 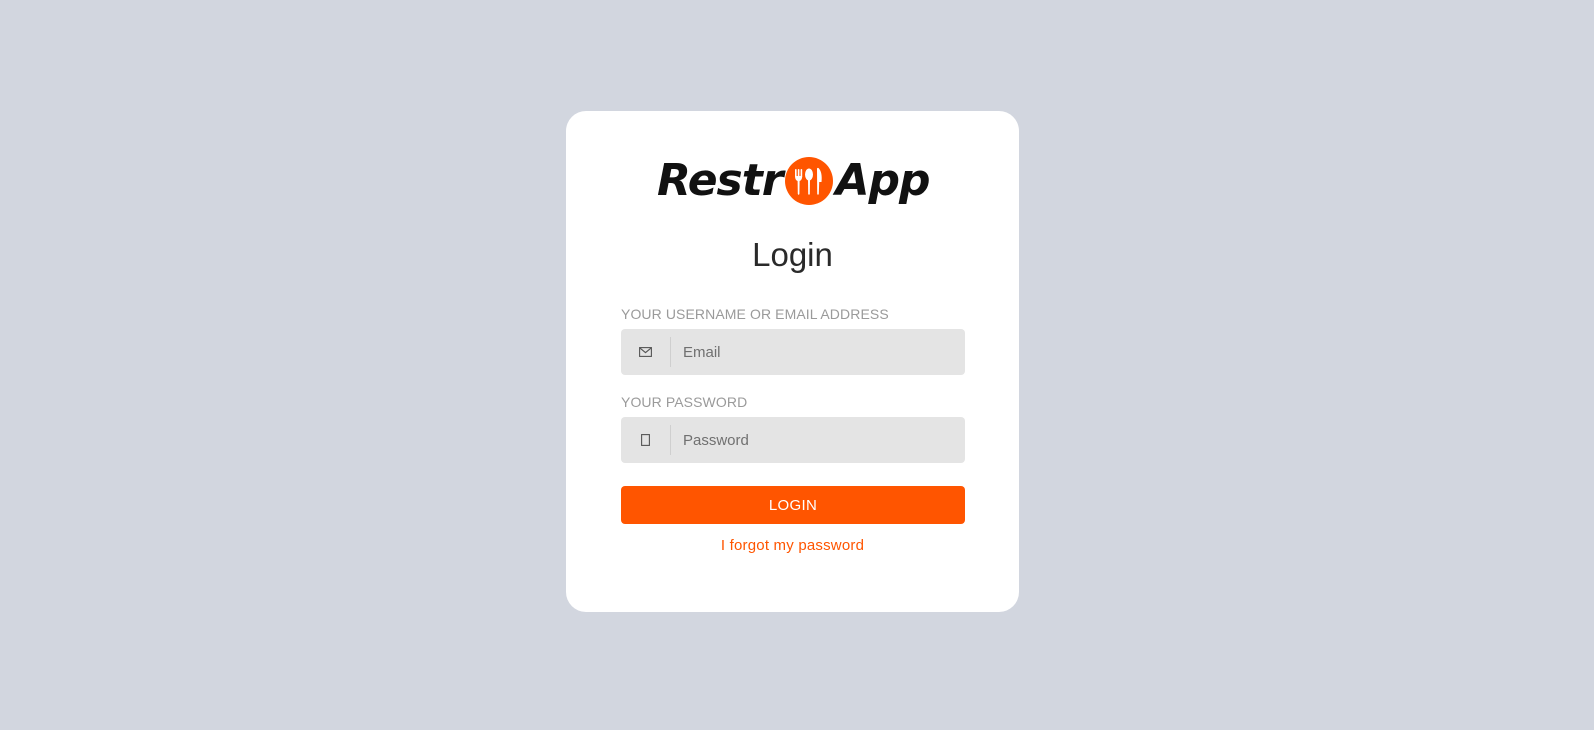 I want to click on password-addon, so click(x=646, y=440).